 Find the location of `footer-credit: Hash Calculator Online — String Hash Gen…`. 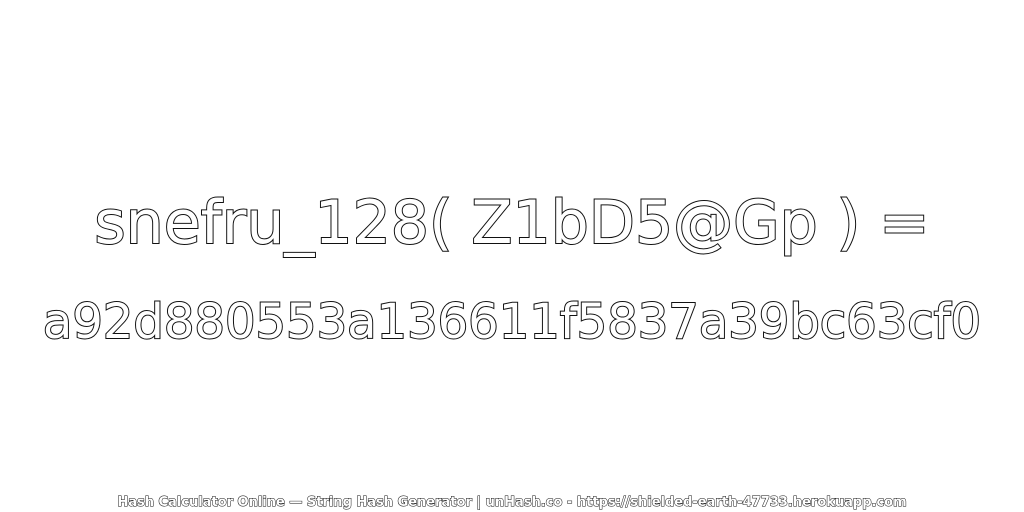

footer-credit: Hash Calculator Online — String Hash Gen… is located at coordinates (512, 503).